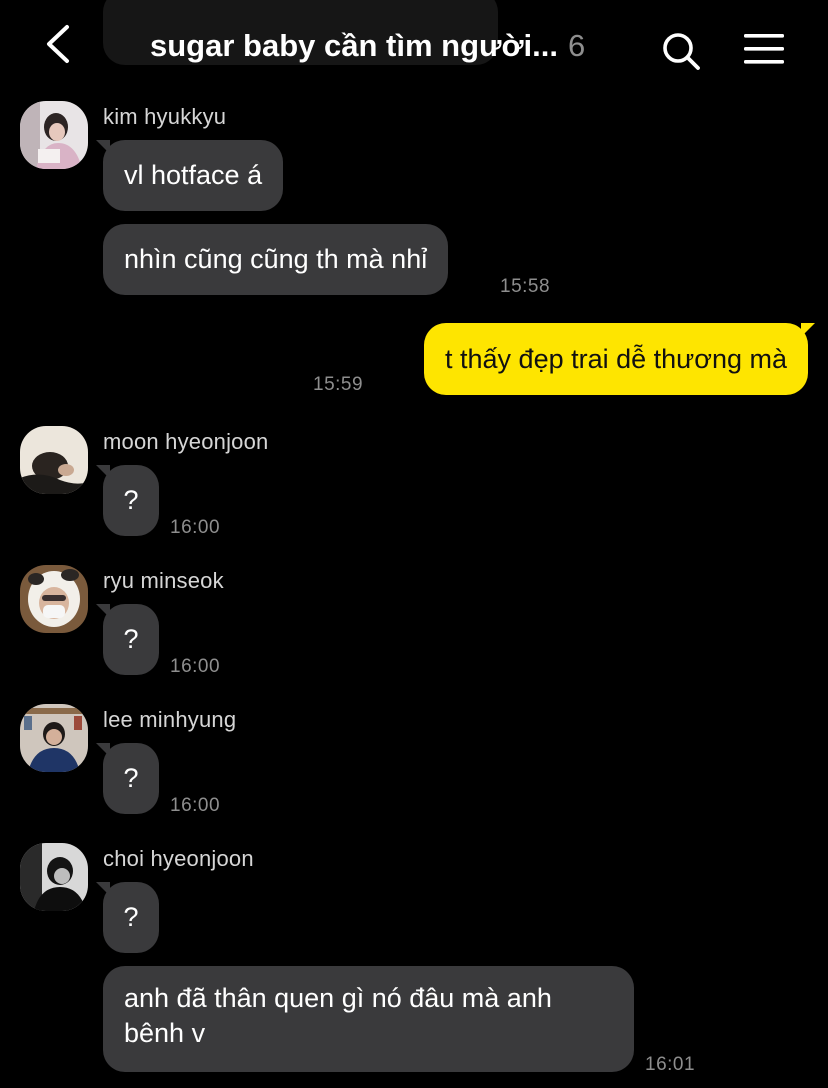  Describe the element at coordinates (525, 286) in the screenshot. I see `message-time: 15:58` at that location.